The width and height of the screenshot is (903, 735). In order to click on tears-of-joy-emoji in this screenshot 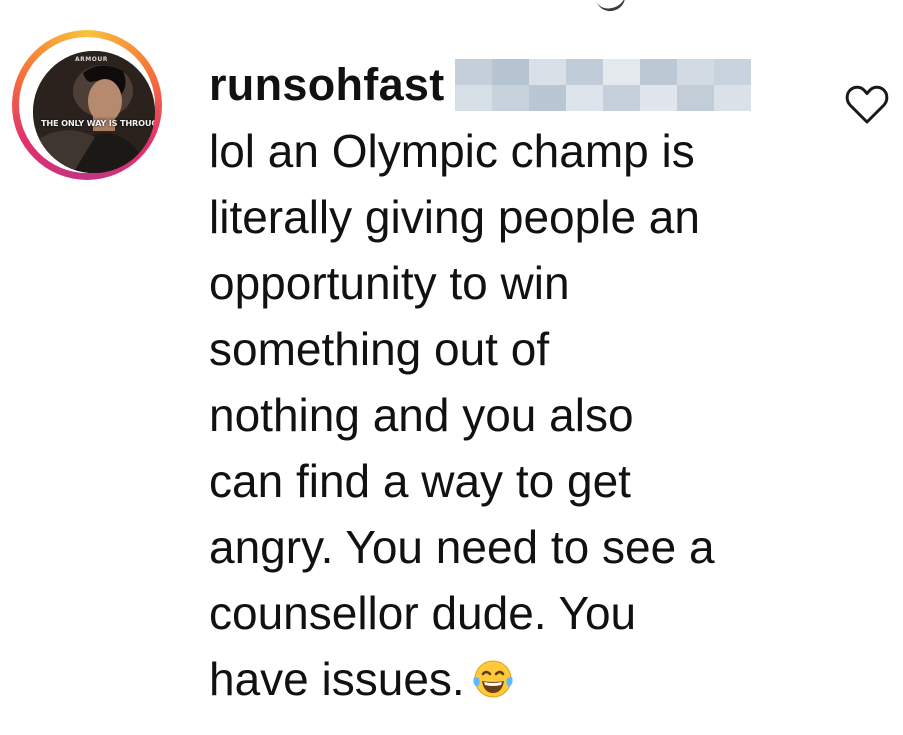, I will do `click(493, 685)`.